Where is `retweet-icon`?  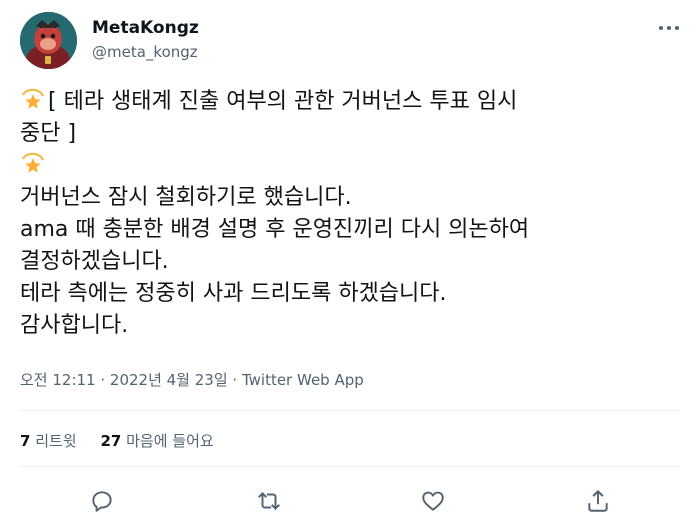 retweet-icon is located at coordinates (269, 501).